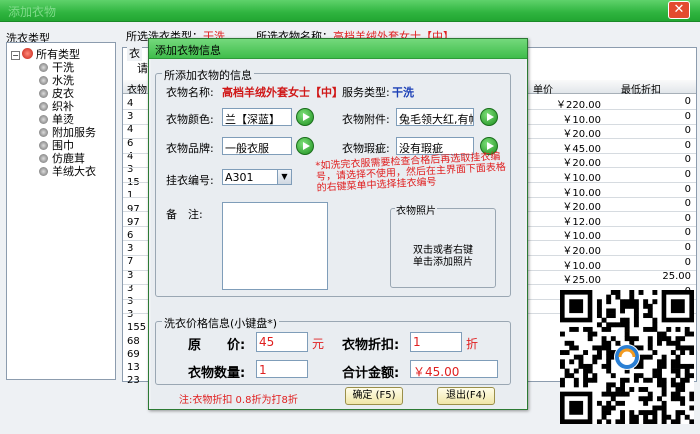 This screenshot has width=700, height=434. What do you see at coordinates (489, 117) in the screenshot?
I see `accessory-select-button` at bounding box center [489, 117].